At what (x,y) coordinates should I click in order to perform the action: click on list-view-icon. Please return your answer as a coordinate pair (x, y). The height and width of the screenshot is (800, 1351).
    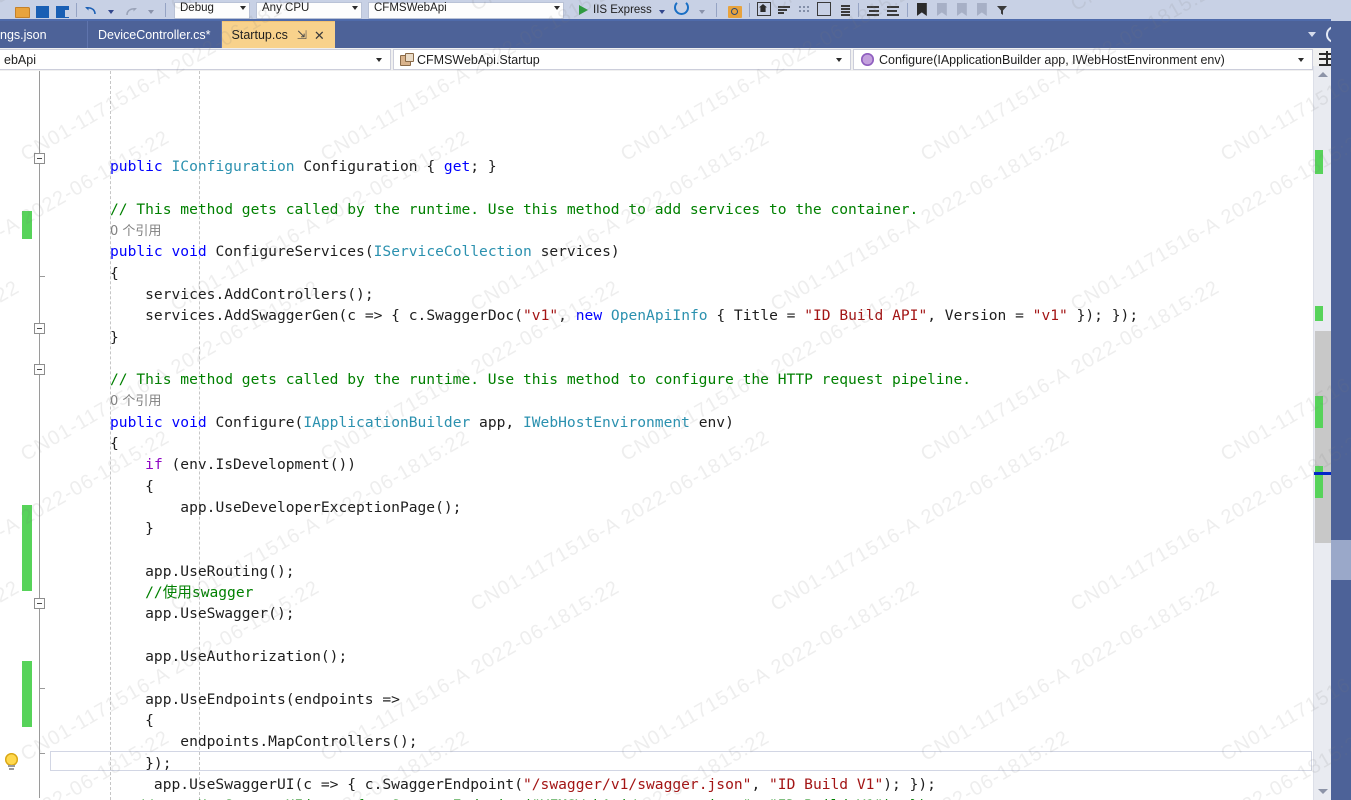
    Looking at the image, I should click on (844, 9).